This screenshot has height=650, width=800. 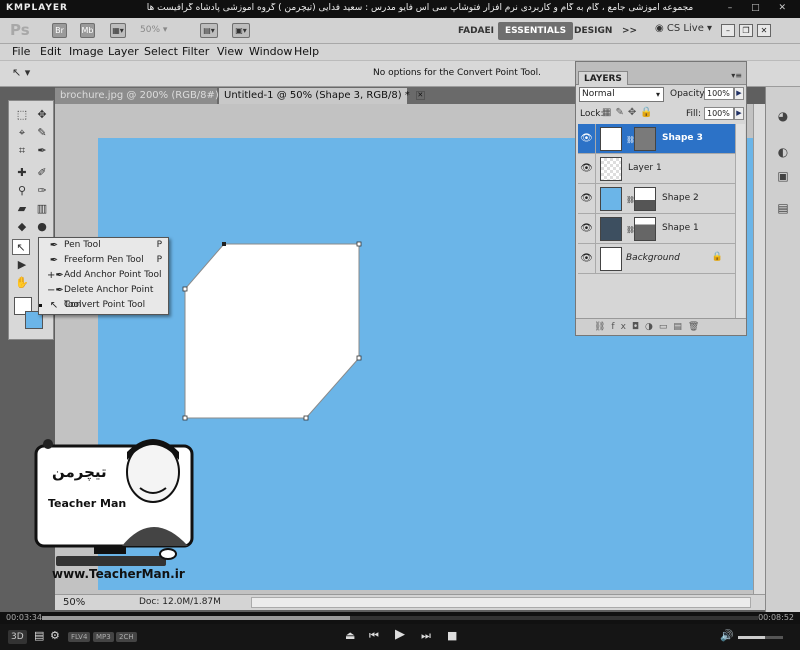 I want to click on opacity-arrow-icon: ▶, so click(x=739, y=93).